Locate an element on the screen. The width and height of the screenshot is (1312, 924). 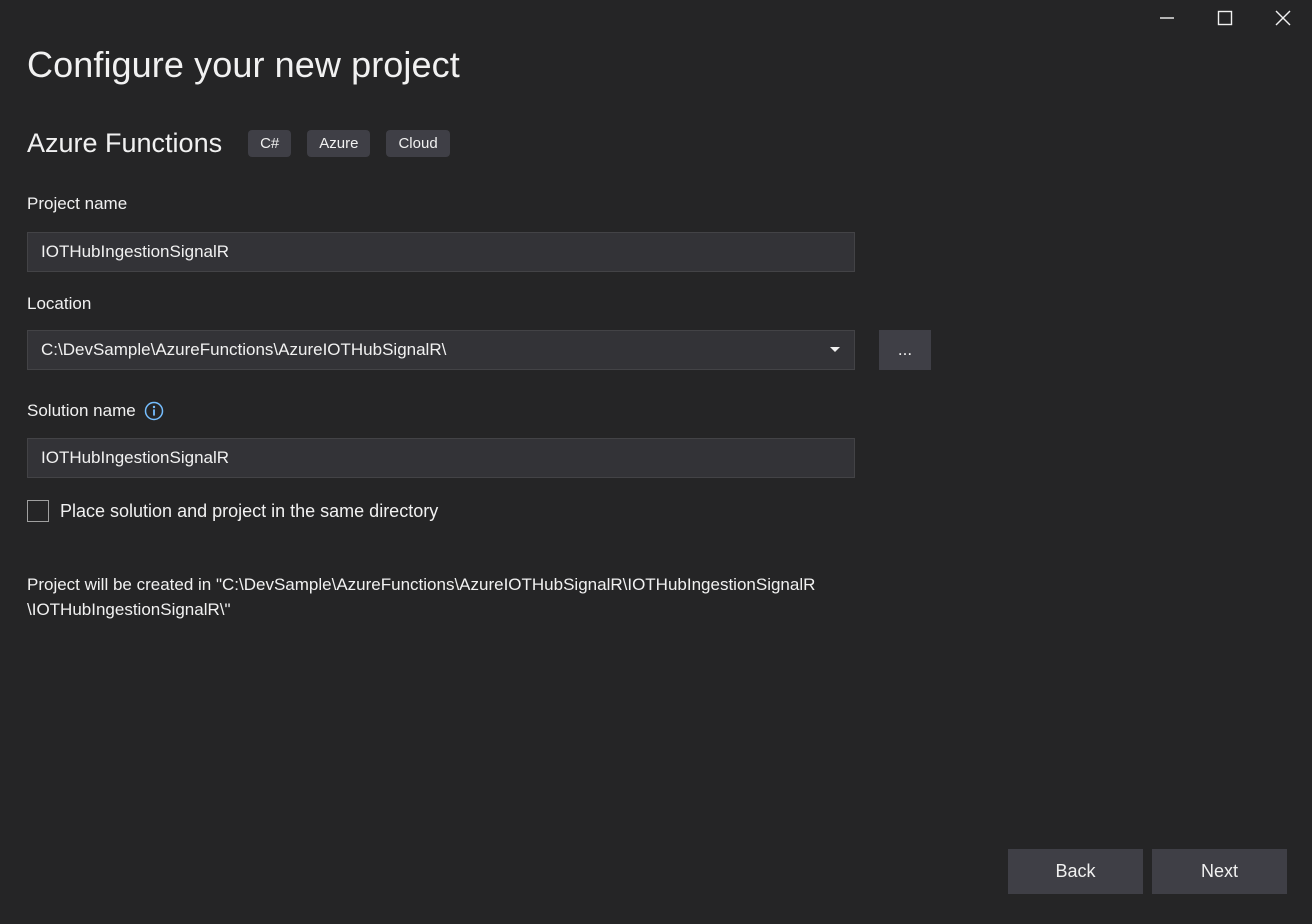
project-name-input is located at coordinates (441, 252).